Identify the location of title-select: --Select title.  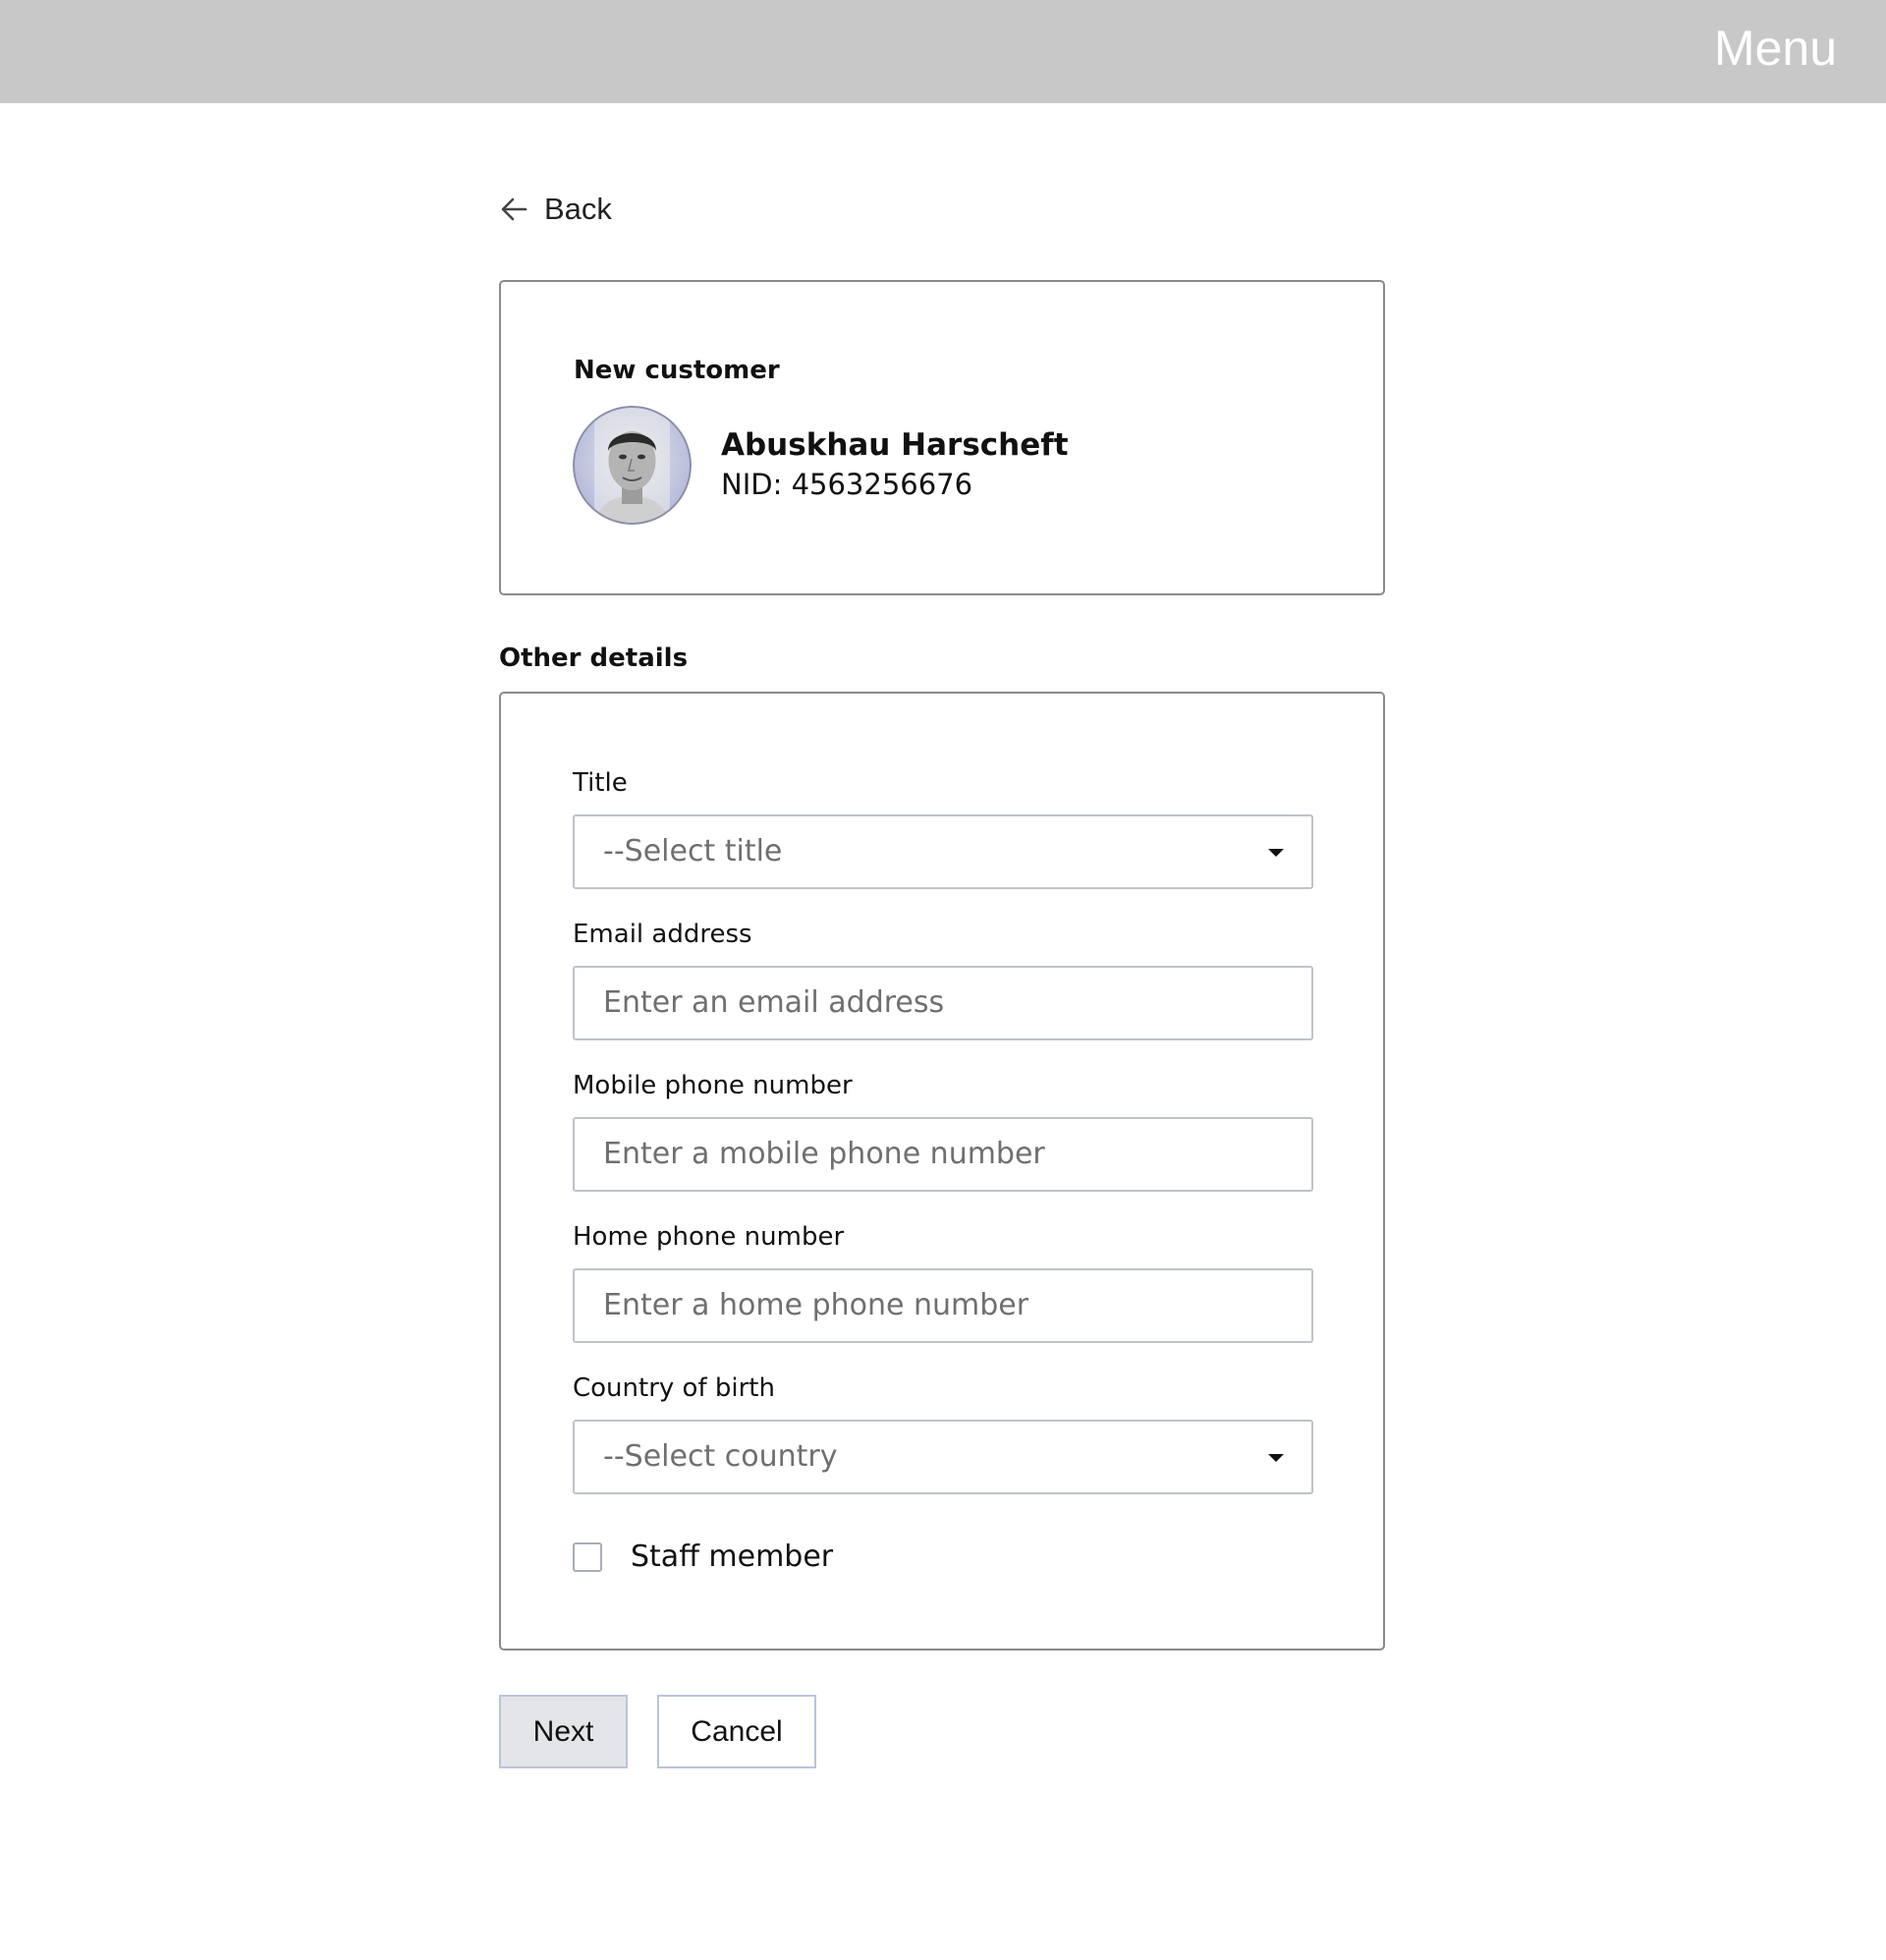
(943, 851).